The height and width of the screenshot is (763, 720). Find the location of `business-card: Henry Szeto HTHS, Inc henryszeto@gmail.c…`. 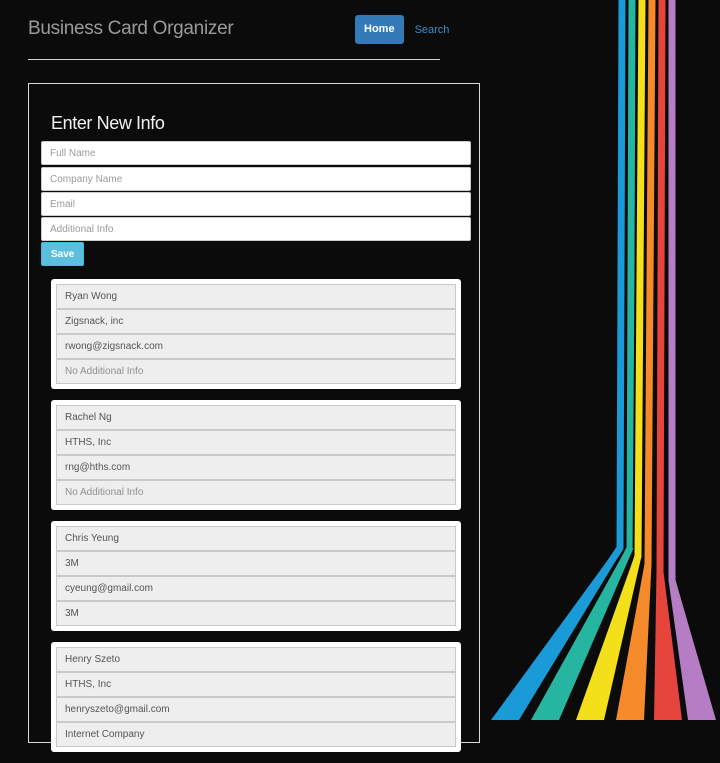

business-card: Henry Szeto HTHS, Inc henryszeto@gmail.c… is located at coordinates (256, 697).